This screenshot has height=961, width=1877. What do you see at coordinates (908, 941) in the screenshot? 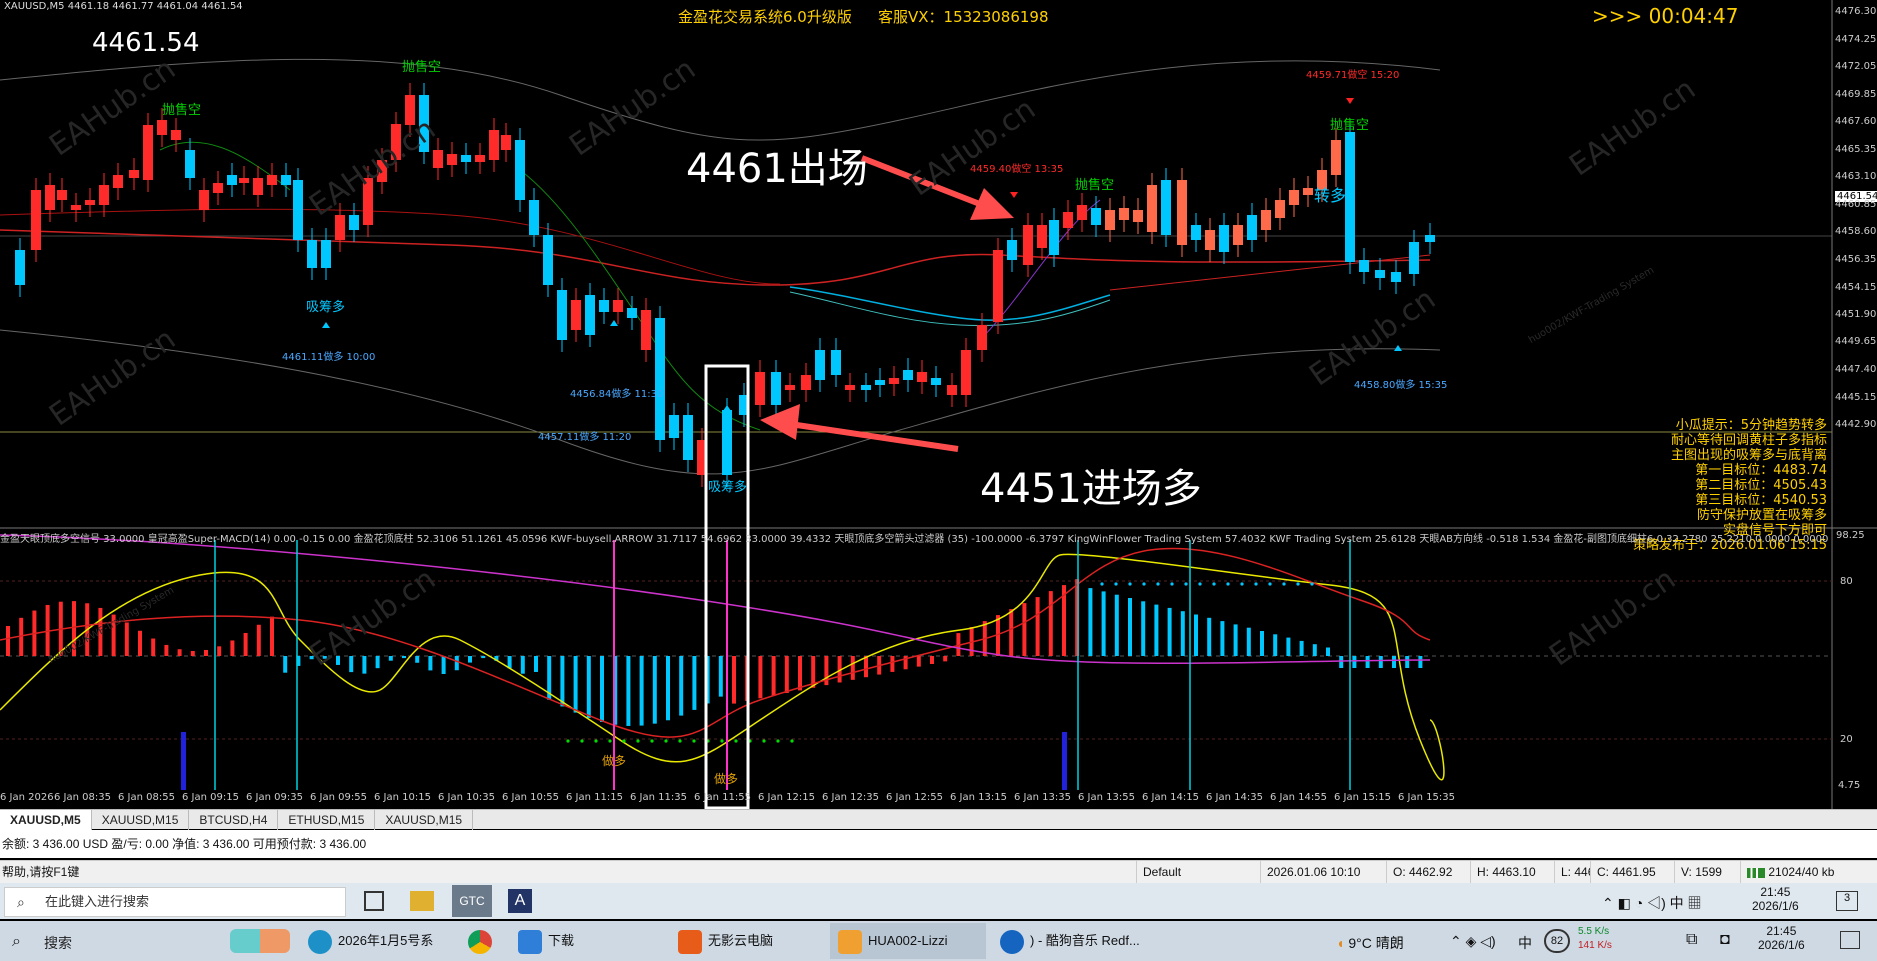
I see `taskbar-app-hua002: HUA002-Lizzi` at bounding box center [908, 941].